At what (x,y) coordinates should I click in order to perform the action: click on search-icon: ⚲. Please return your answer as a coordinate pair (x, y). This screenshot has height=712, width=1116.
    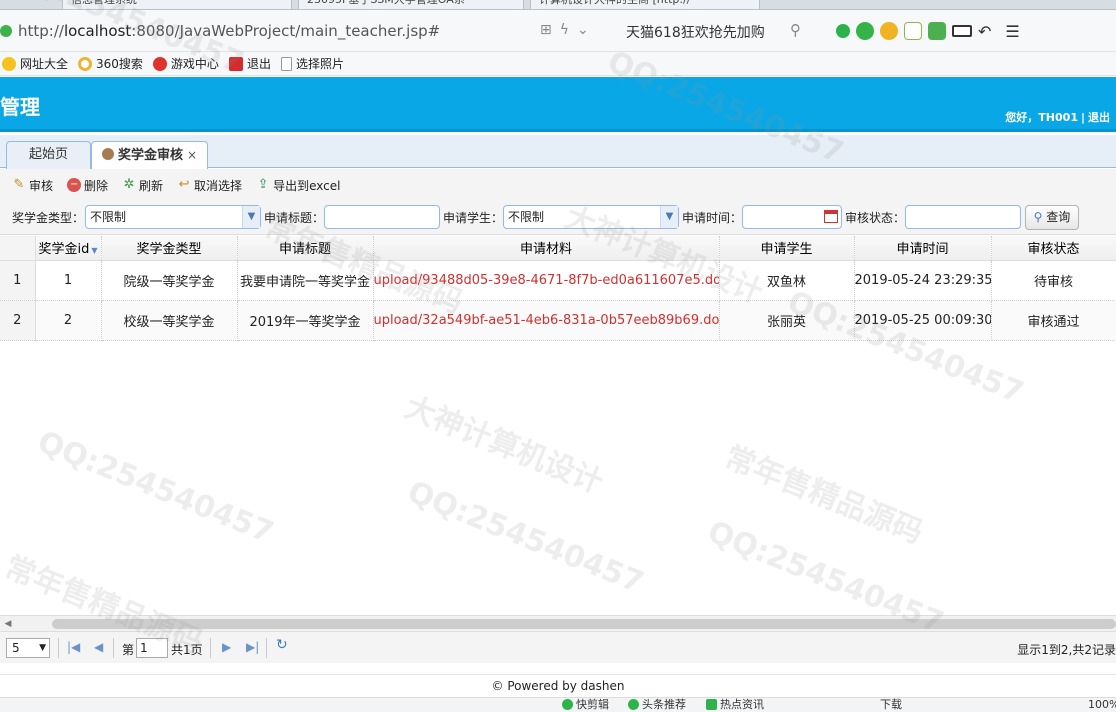
    Looking at the image, I should click on (795, 30).